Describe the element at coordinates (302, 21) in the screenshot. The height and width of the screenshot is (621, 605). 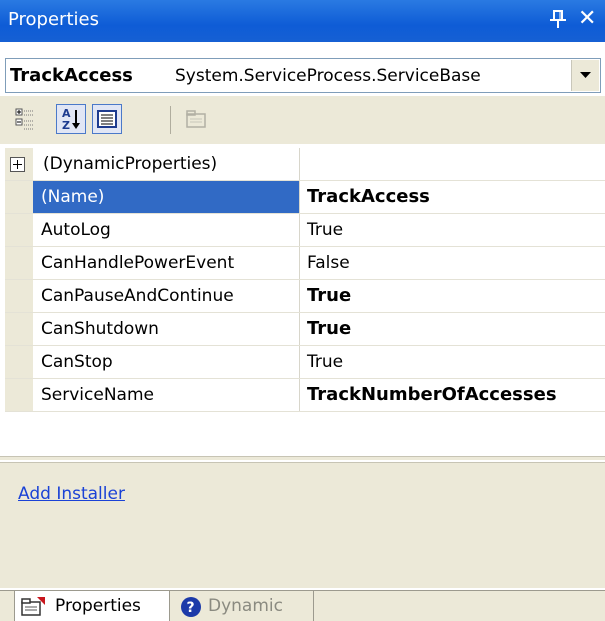
I see `title-bar: Properties ✕` at that location.